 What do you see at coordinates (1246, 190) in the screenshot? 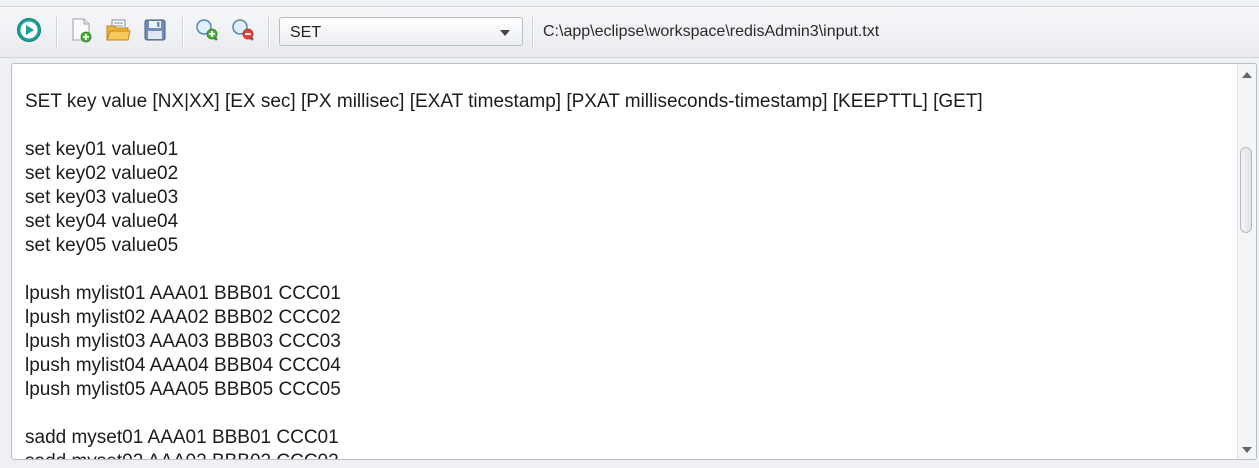
I see `scrollbar-thumb` at bounding box center [1246, 190].